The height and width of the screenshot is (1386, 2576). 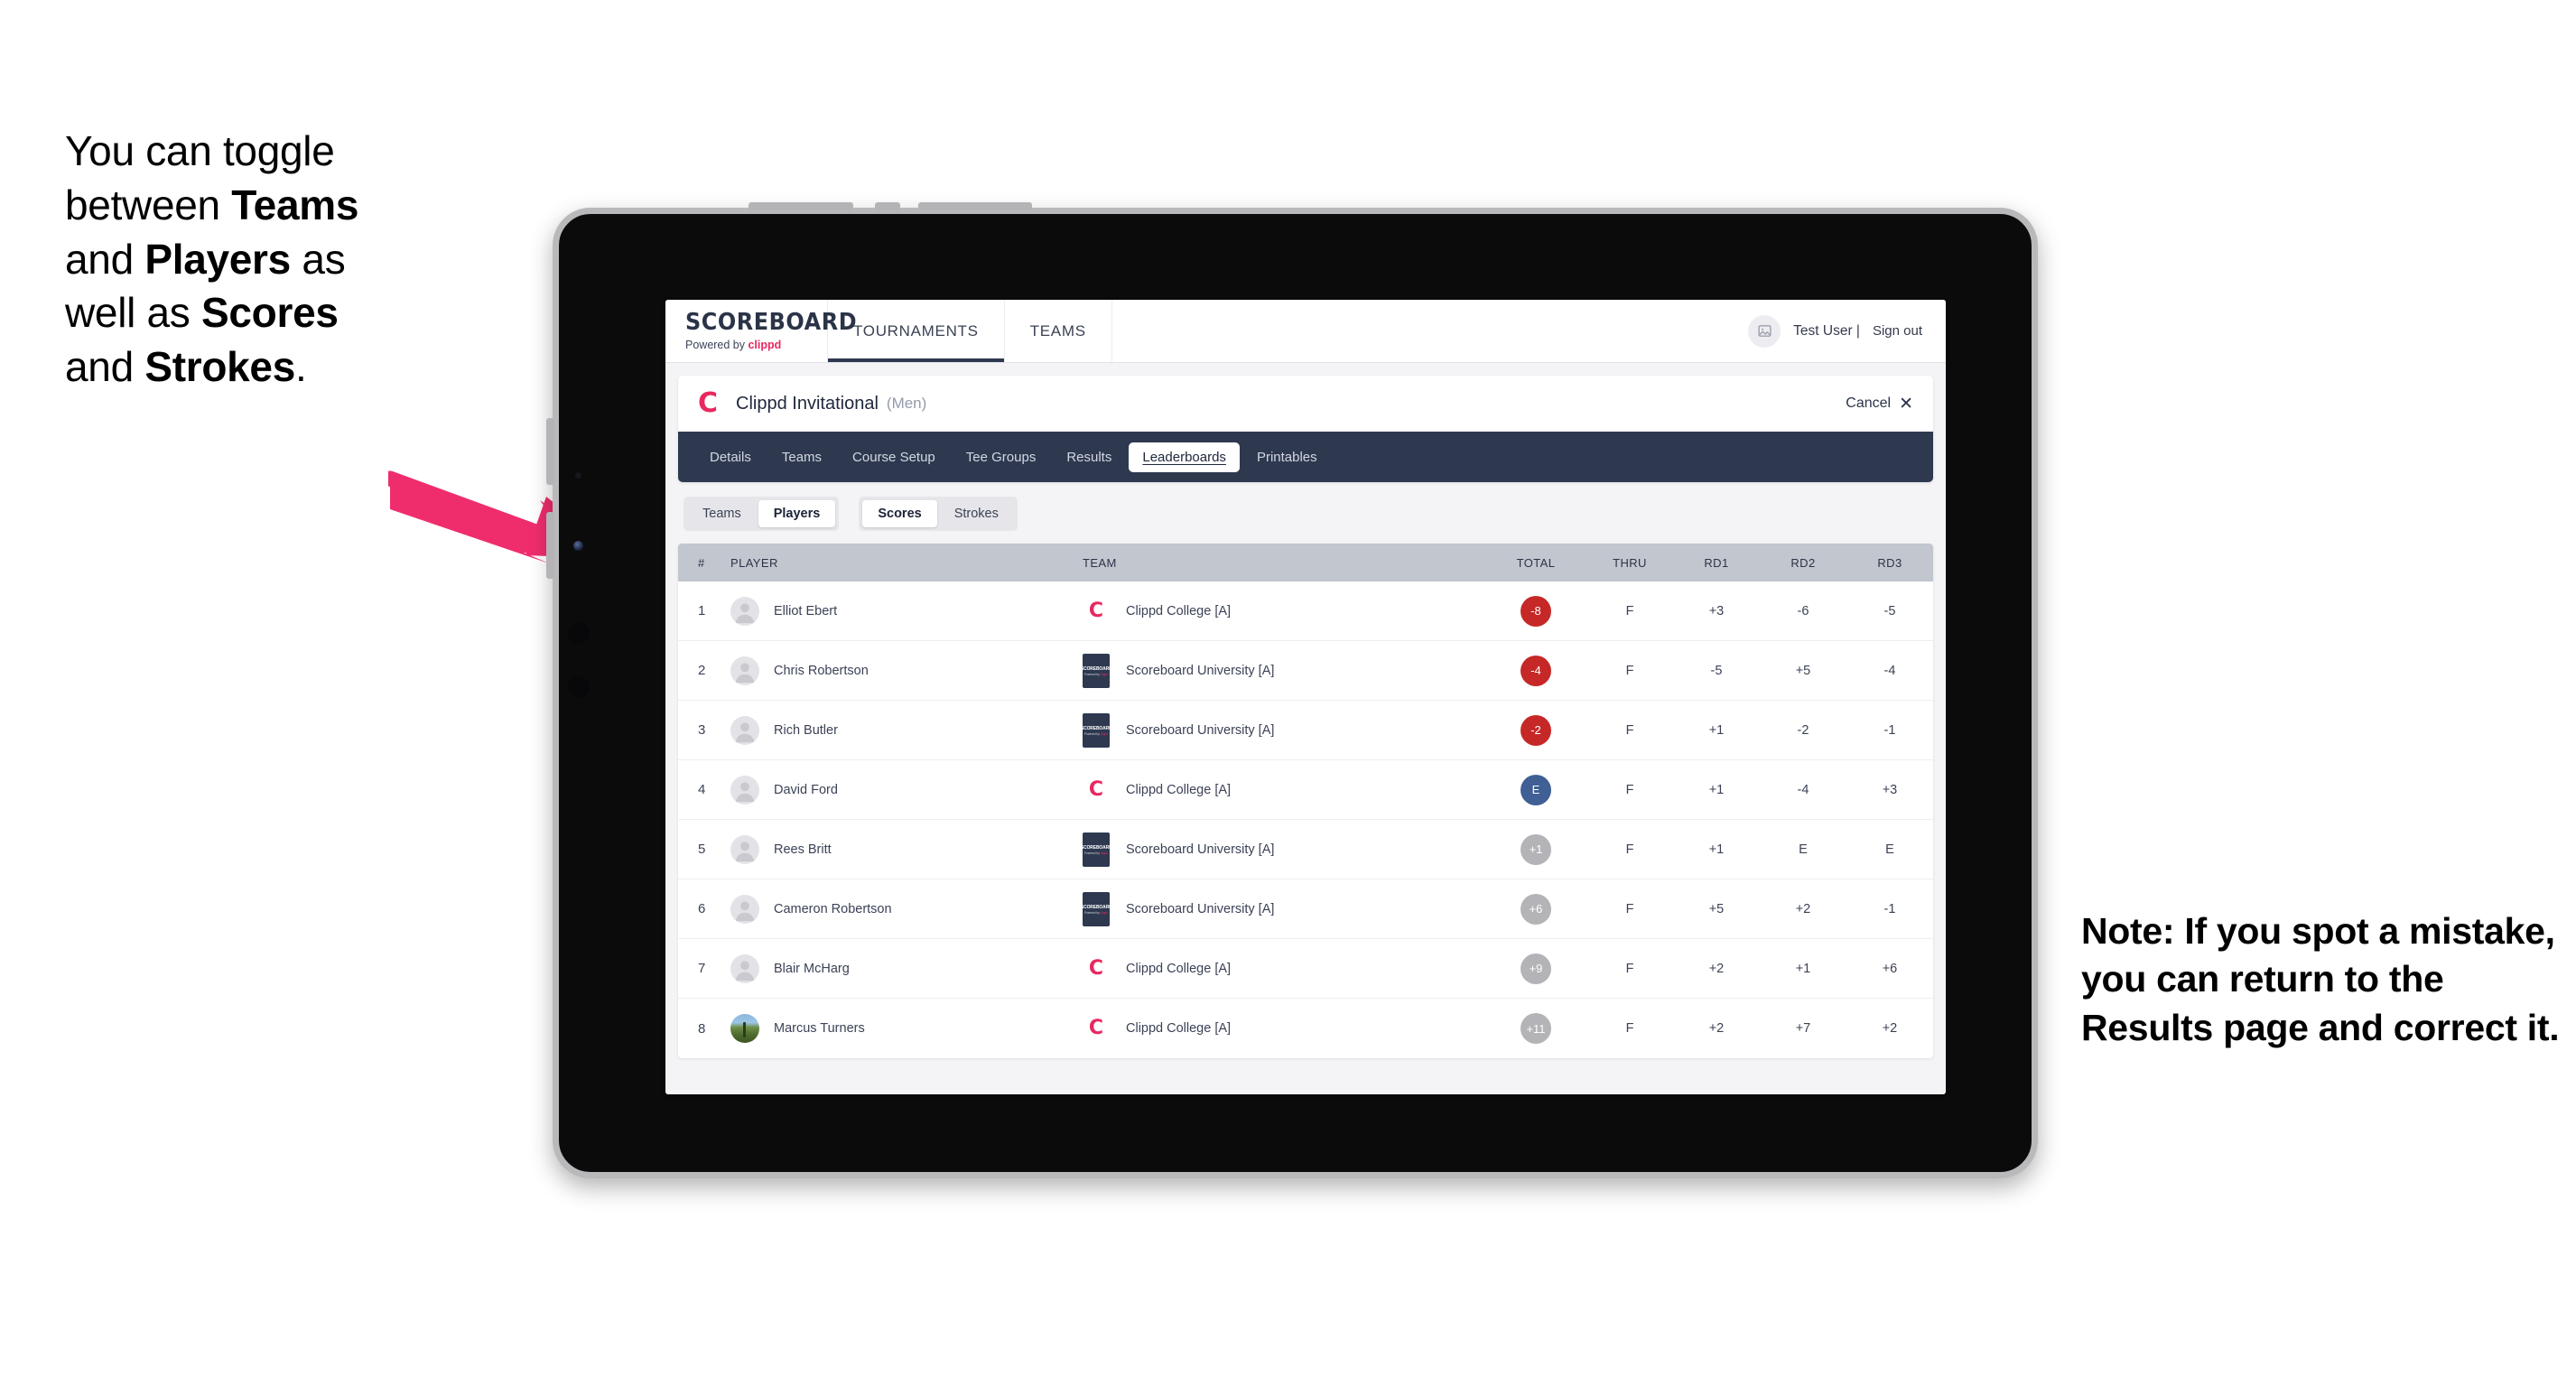 What do you see at coordinates (1184, 457) in the screenshot?
I see `subnav-item-leaderboards: Leaderboards` at bounding box center [1184, 457].